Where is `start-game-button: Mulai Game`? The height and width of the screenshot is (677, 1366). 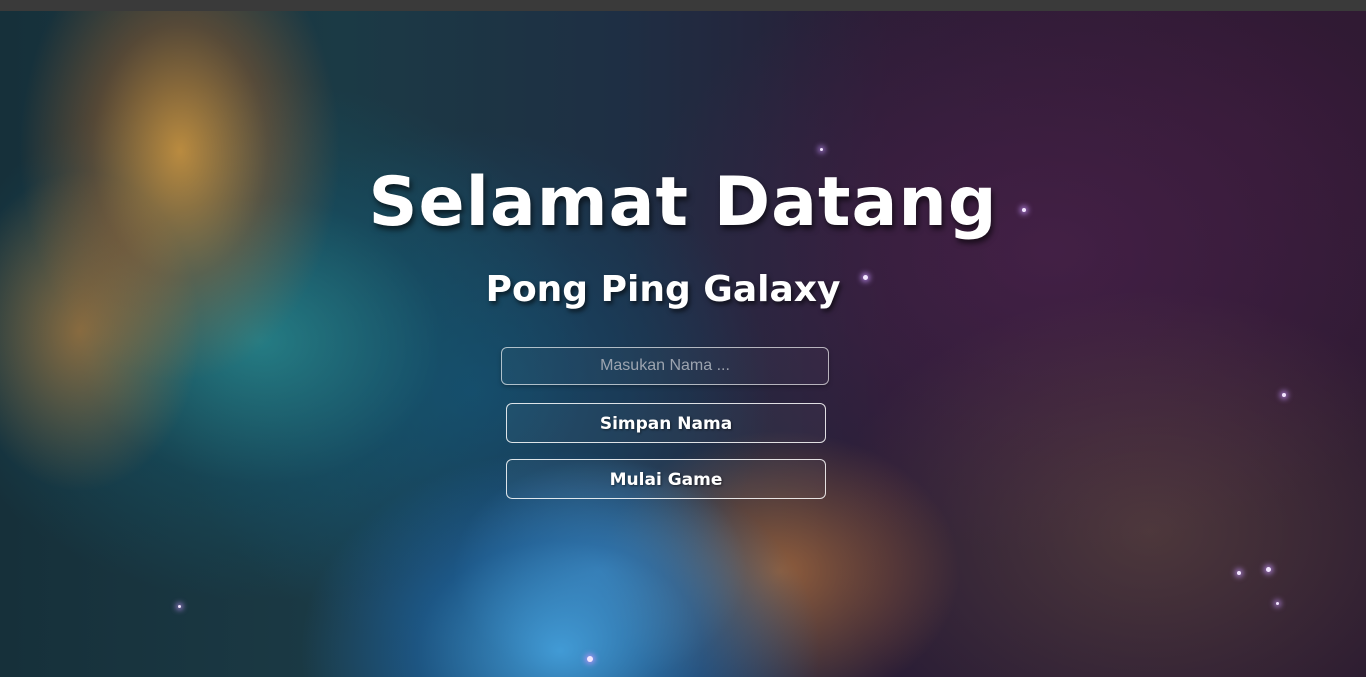
start-game-button: Mulai Game is located at coordinates (666, 479).